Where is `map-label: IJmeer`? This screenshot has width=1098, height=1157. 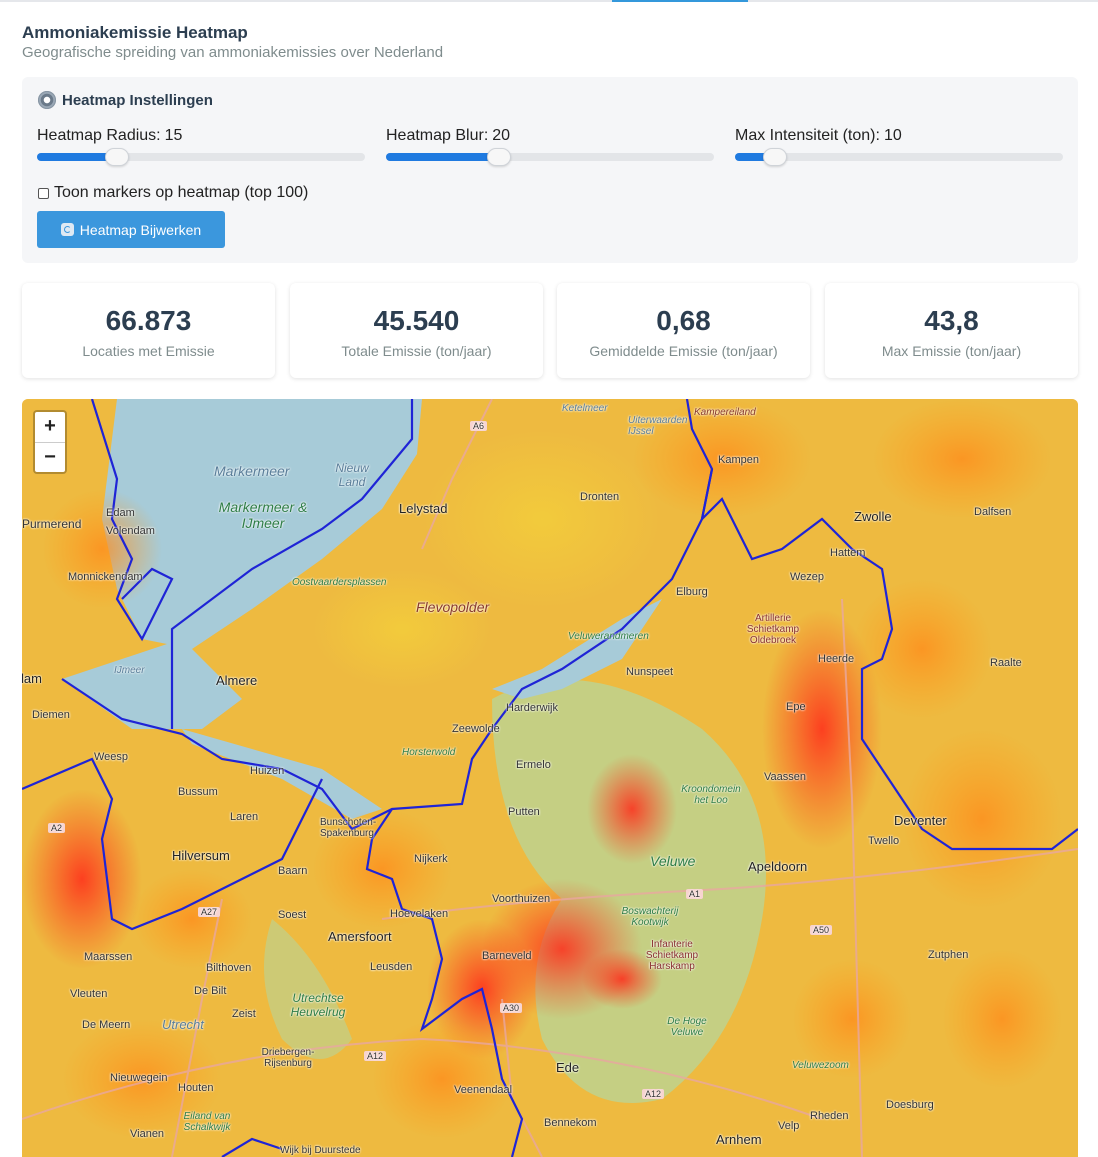 map-label: IJmeer is located at coordinates (129, 670).